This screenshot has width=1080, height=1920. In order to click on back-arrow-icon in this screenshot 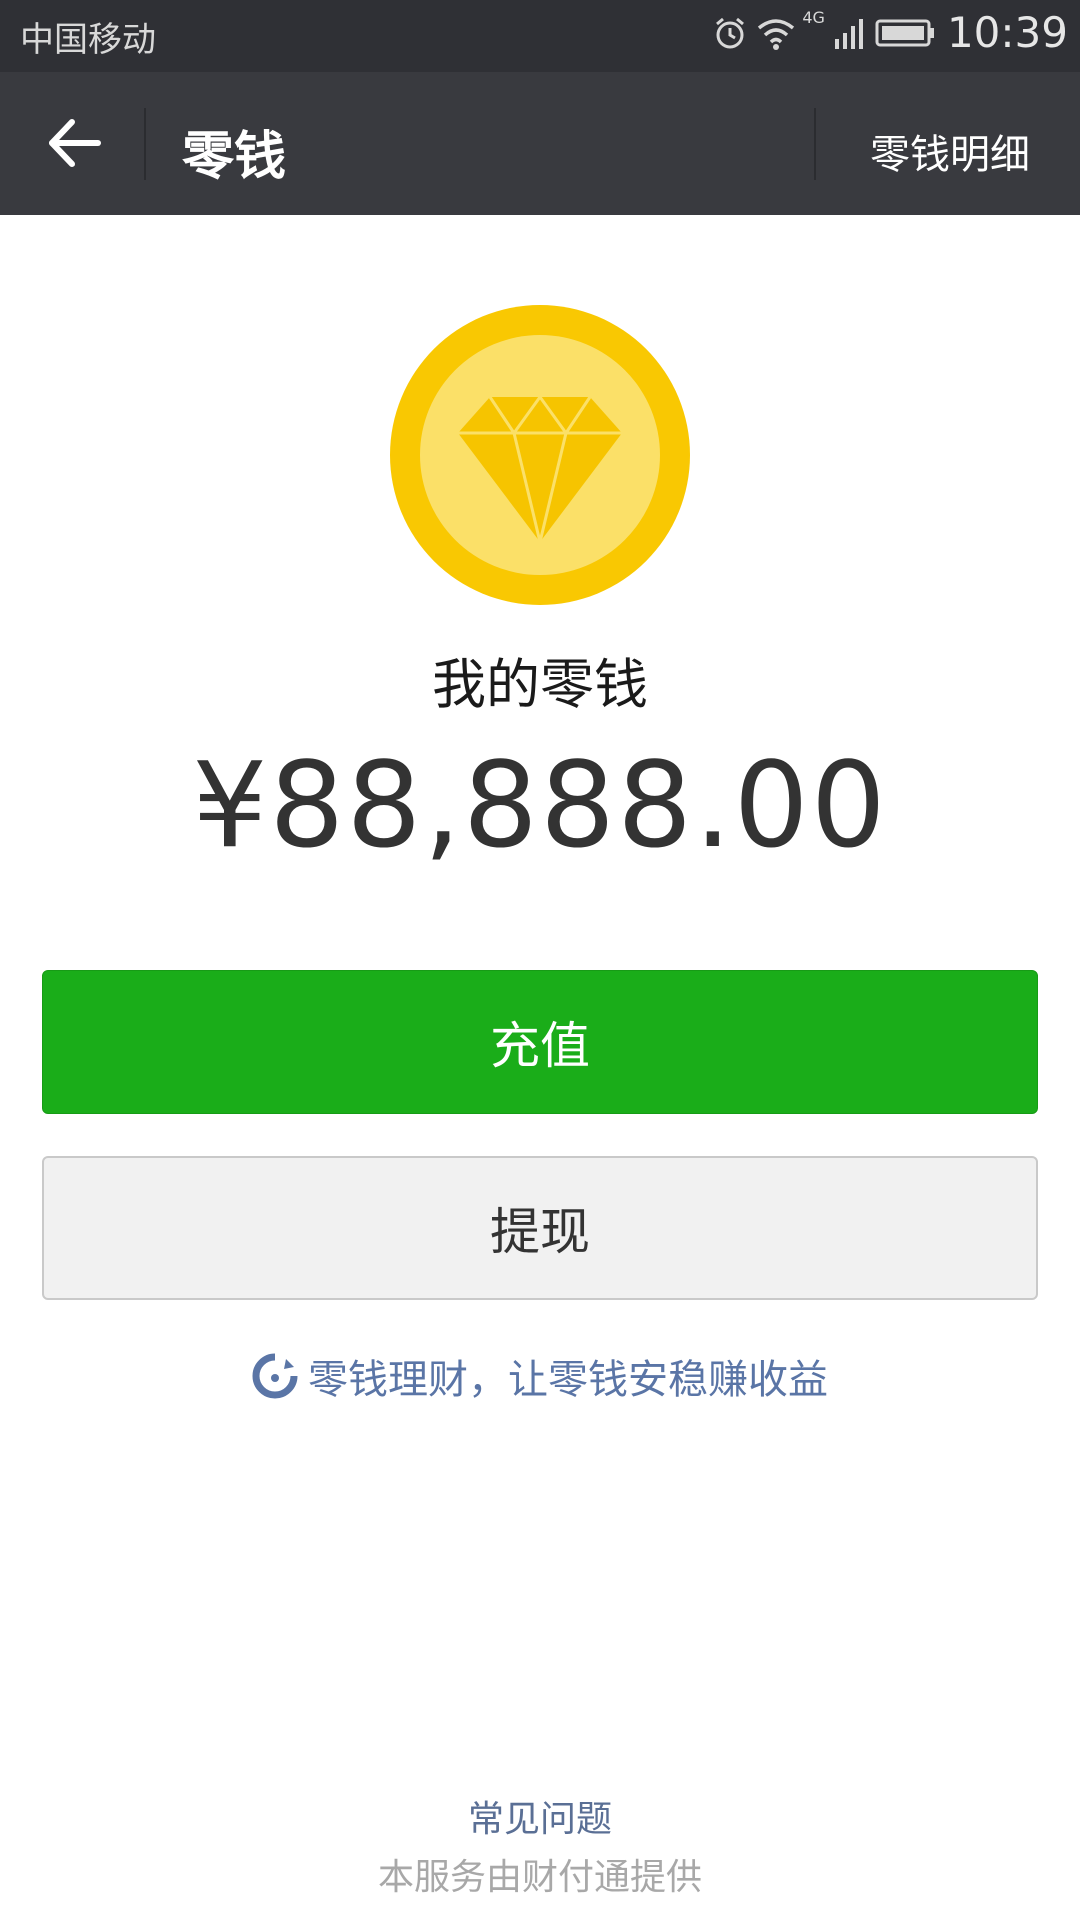, I will do `click(75, 143)`.